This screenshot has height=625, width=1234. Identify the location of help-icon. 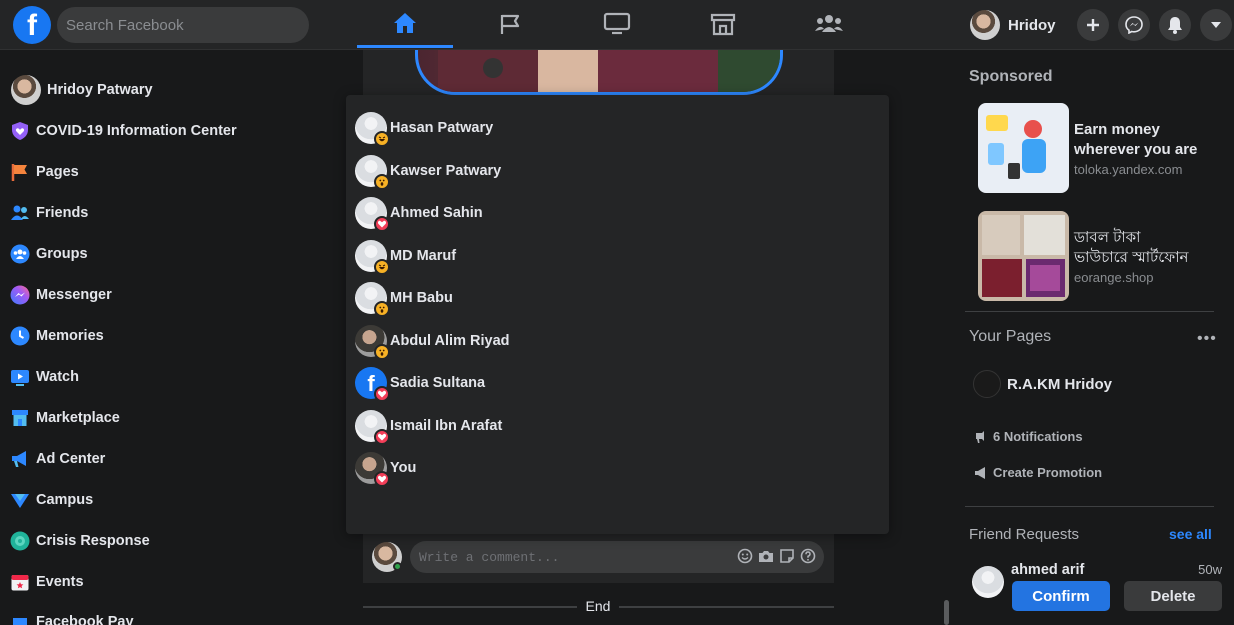
(808, 556).